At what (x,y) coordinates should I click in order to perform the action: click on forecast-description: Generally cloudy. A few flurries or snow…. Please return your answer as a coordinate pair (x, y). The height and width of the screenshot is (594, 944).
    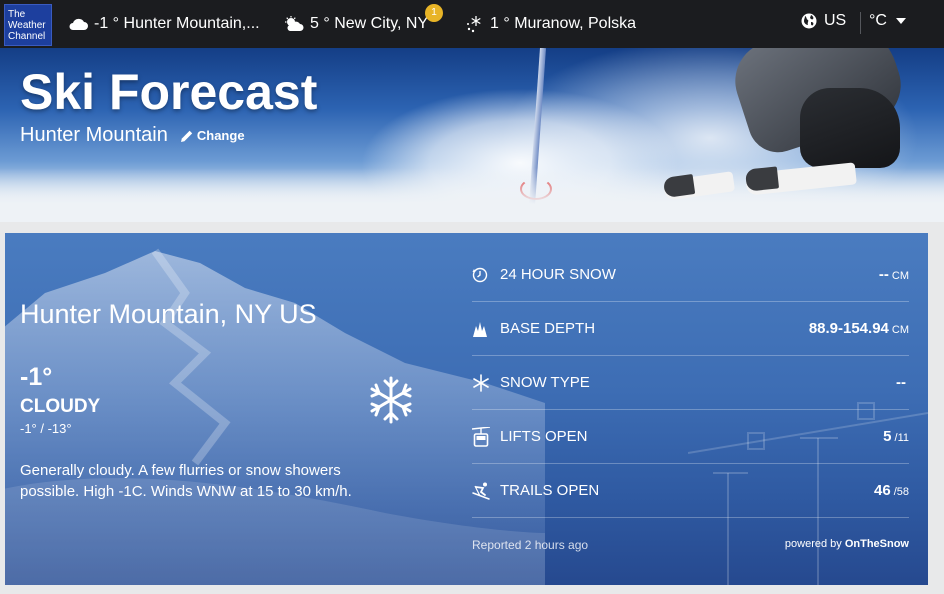
    Looking at the image, I should click on (186, 481).